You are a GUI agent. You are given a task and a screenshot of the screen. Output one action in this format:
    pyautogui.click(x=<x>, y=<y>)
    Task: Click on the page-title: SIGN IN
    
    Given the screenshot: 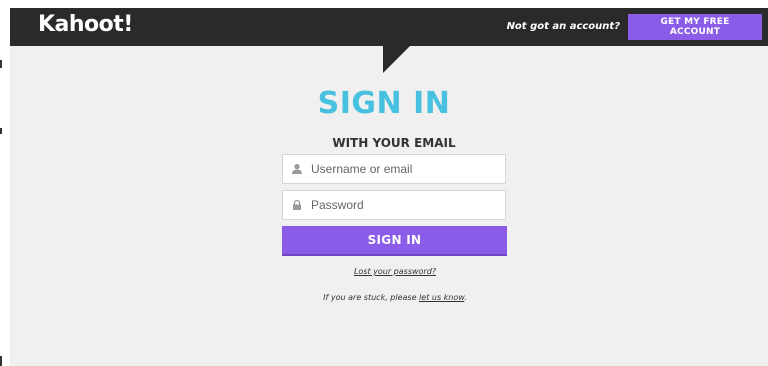 What is the action you would take?
    pyautogui.click(x=384, y=103)
    